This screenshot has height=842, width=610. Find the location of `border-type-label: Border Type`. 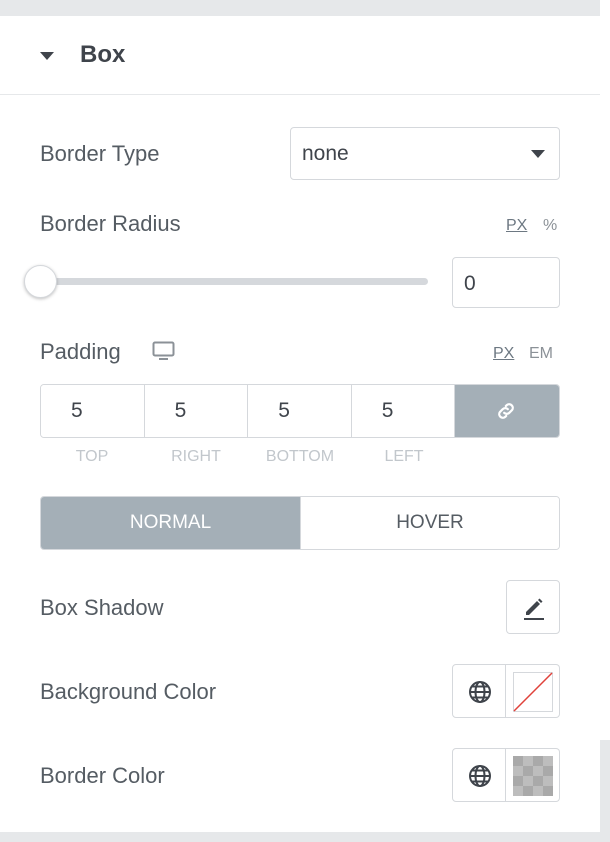

border-type-label: Border Type is located at coordinates (100, 153).